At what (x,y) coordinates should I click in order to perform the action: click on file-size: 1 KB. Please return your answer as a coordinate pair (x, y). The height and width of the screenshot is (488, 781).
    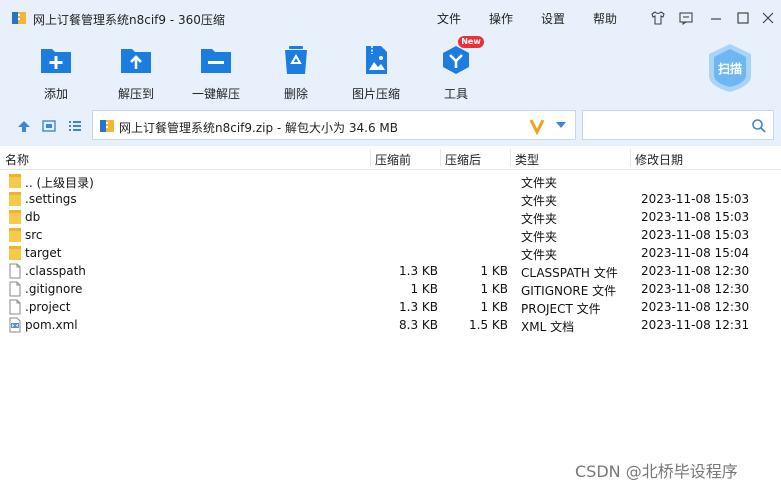
    Looking at the image, I should click on (424, 289).